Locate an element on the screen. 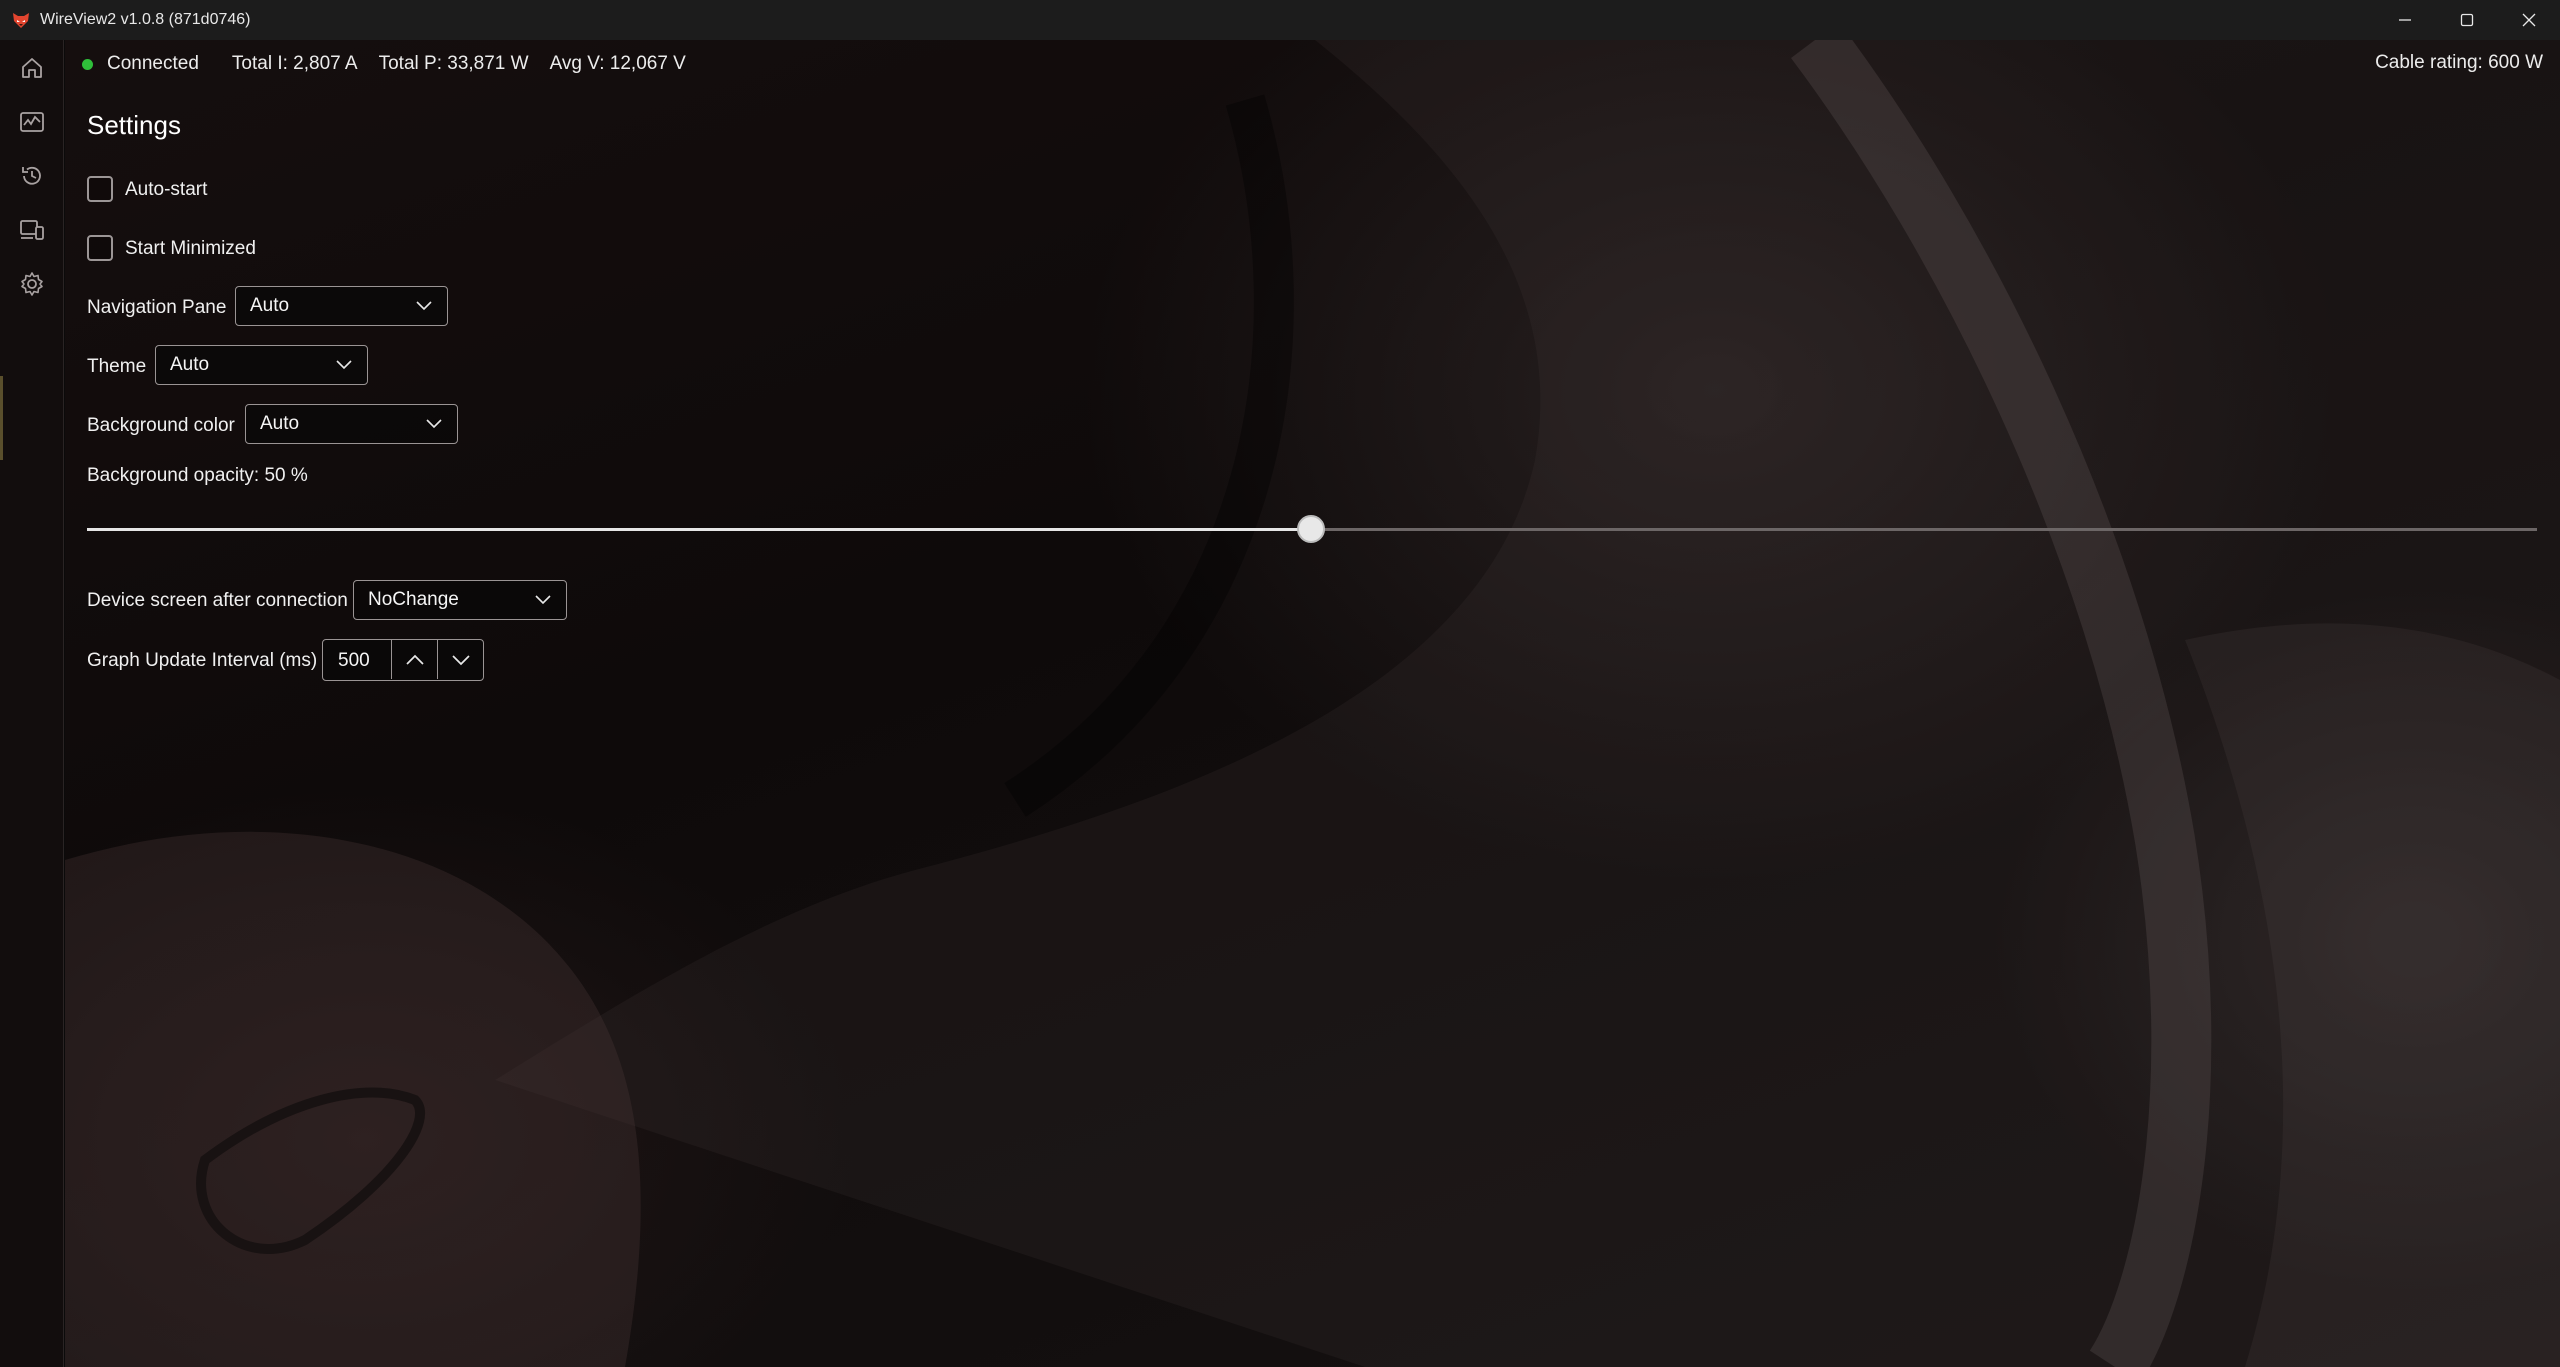  window-title: WireView2 v1.0.8 (871d0746) is located at coordinates (145, 19).